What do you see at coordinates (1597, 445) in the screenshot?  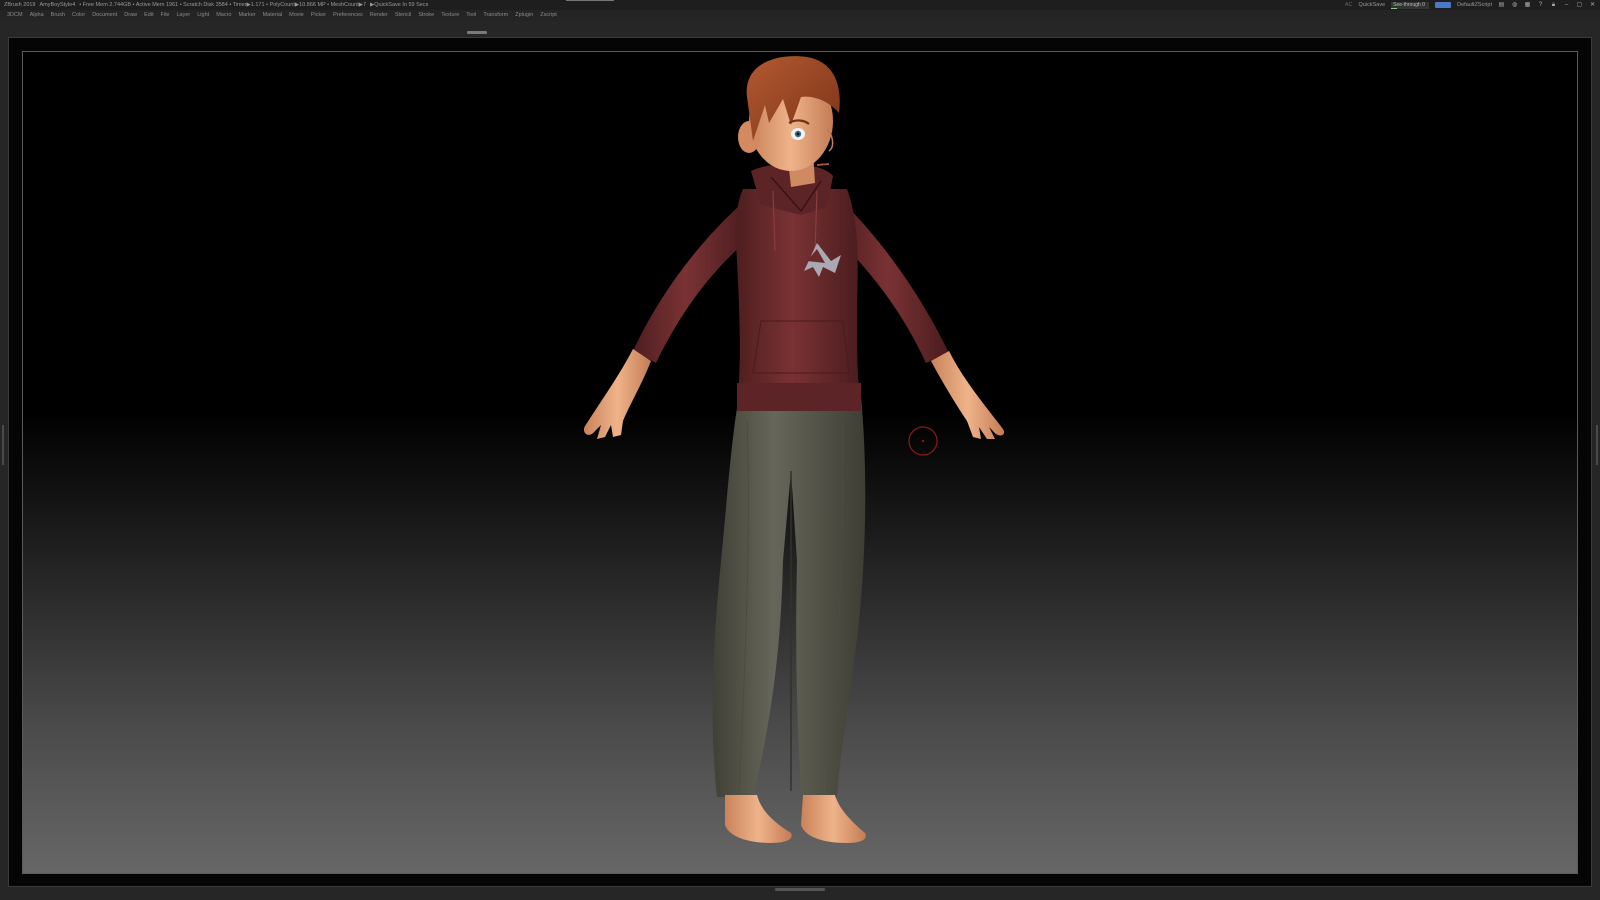 I see `right-tray-handle` at bounding box center [1597, 445].